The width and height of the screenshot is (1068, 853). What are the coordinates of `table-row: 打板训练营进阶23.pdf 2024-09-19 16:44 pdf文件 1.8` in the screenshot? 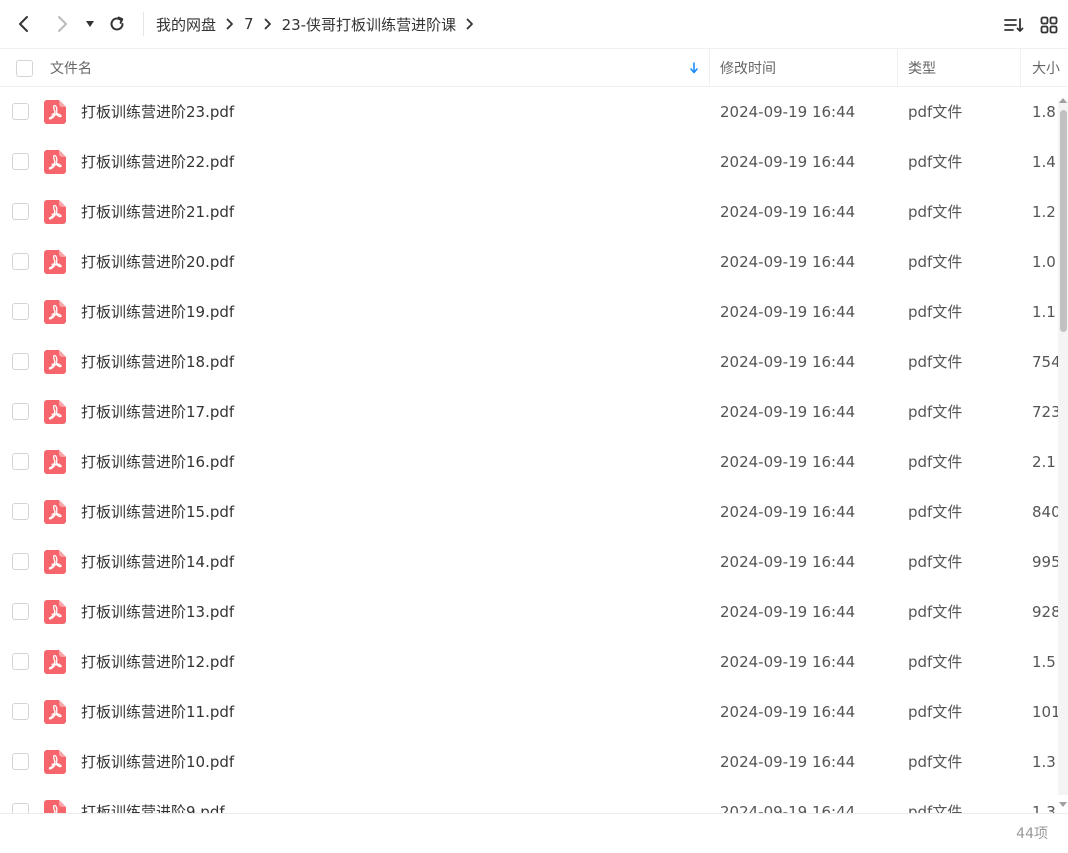 It's located at (529, 112).